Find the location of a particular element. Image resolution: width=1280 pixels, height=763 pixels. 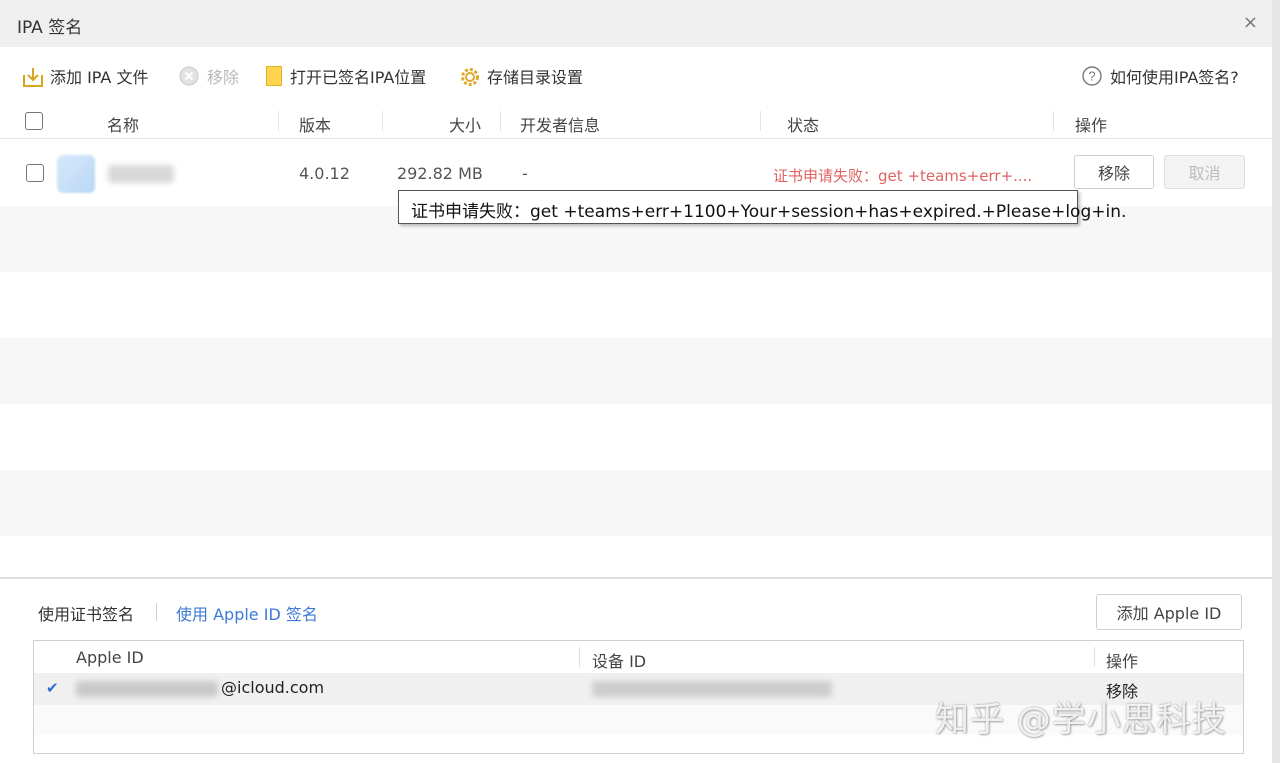

tab-certificate-signing: 使用证书签名 is located at coordinates (86, 613).